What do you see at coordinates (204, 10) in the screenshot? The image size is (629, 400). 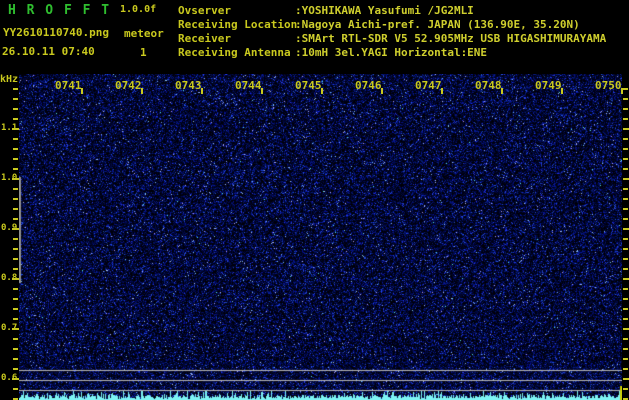 I see `header-row-label: Ovserver` at bounding box center [204, 10].